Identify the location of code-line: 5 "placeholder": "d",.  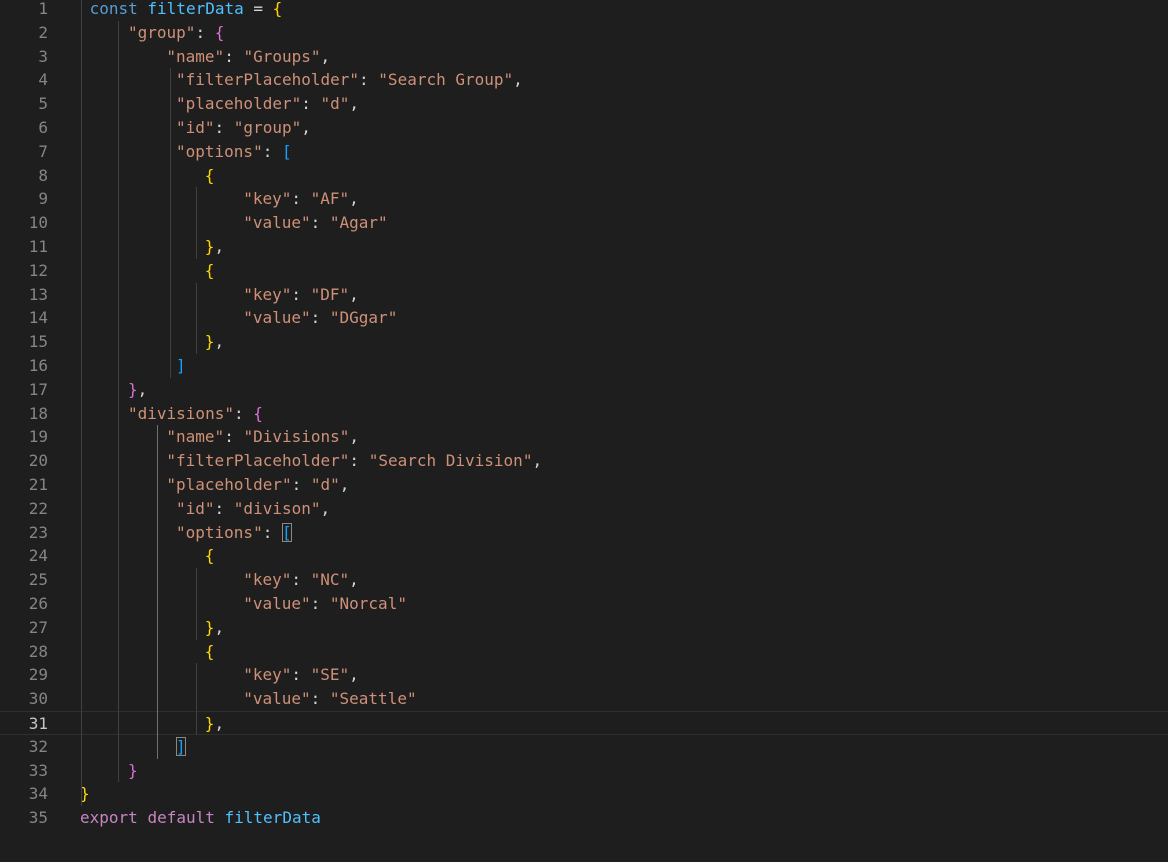
(584, 104).